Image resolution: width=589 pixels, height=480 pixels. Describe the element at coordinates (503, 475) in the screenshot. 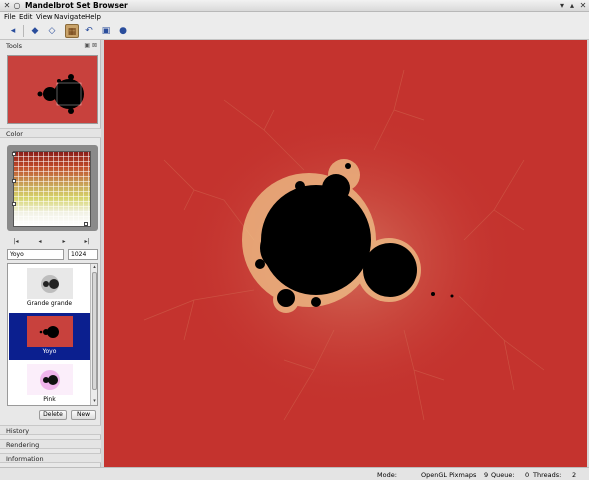

I see `queue-label: Queue:` at that location.